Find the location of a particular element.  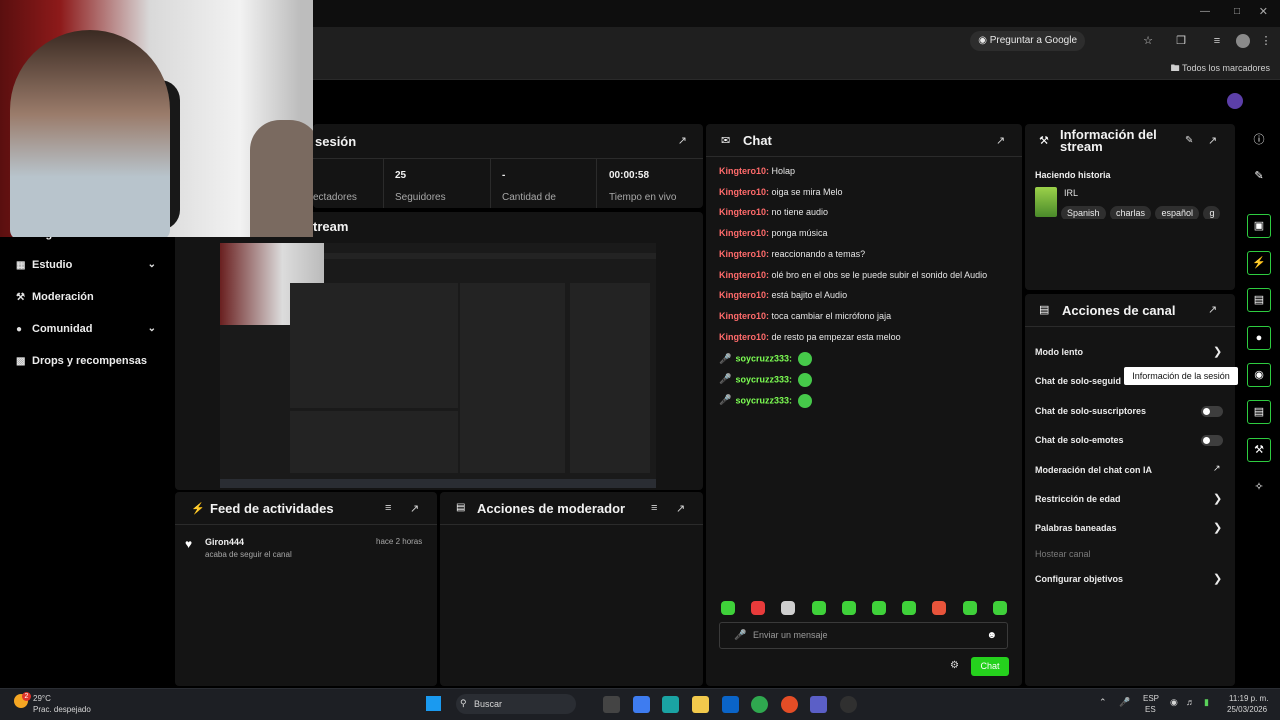

more-icon: ⋮ is located at coordinates (1266, 41).